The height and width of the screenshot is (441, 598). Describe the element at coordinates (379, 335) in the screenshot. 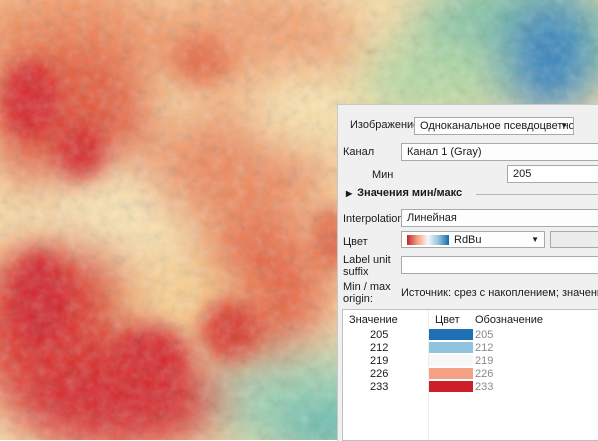

I see `row-value: 205` at that location.